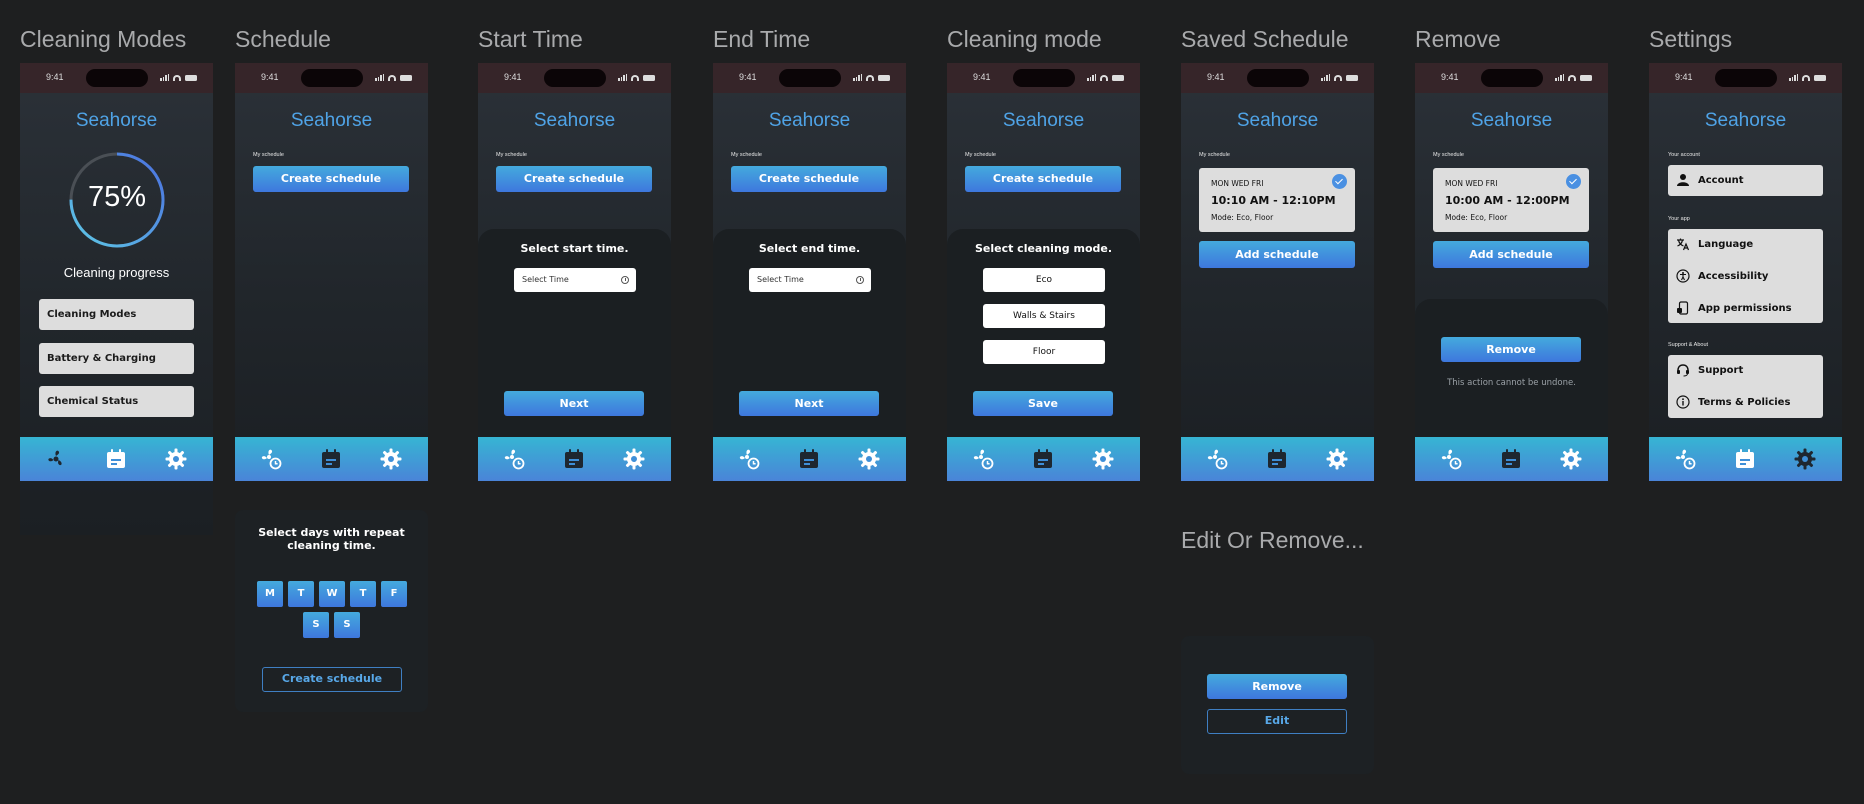 The image size is (1864, 804). Describe the element at coordinates (316, 625) in the screenshot. I see `day-saturday: S` at that location.